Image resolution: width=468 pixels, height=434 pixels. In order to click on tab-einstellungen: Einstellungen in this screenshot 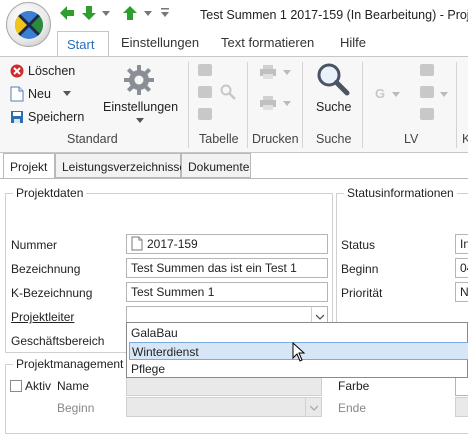, I will do `click(160, 42)`.